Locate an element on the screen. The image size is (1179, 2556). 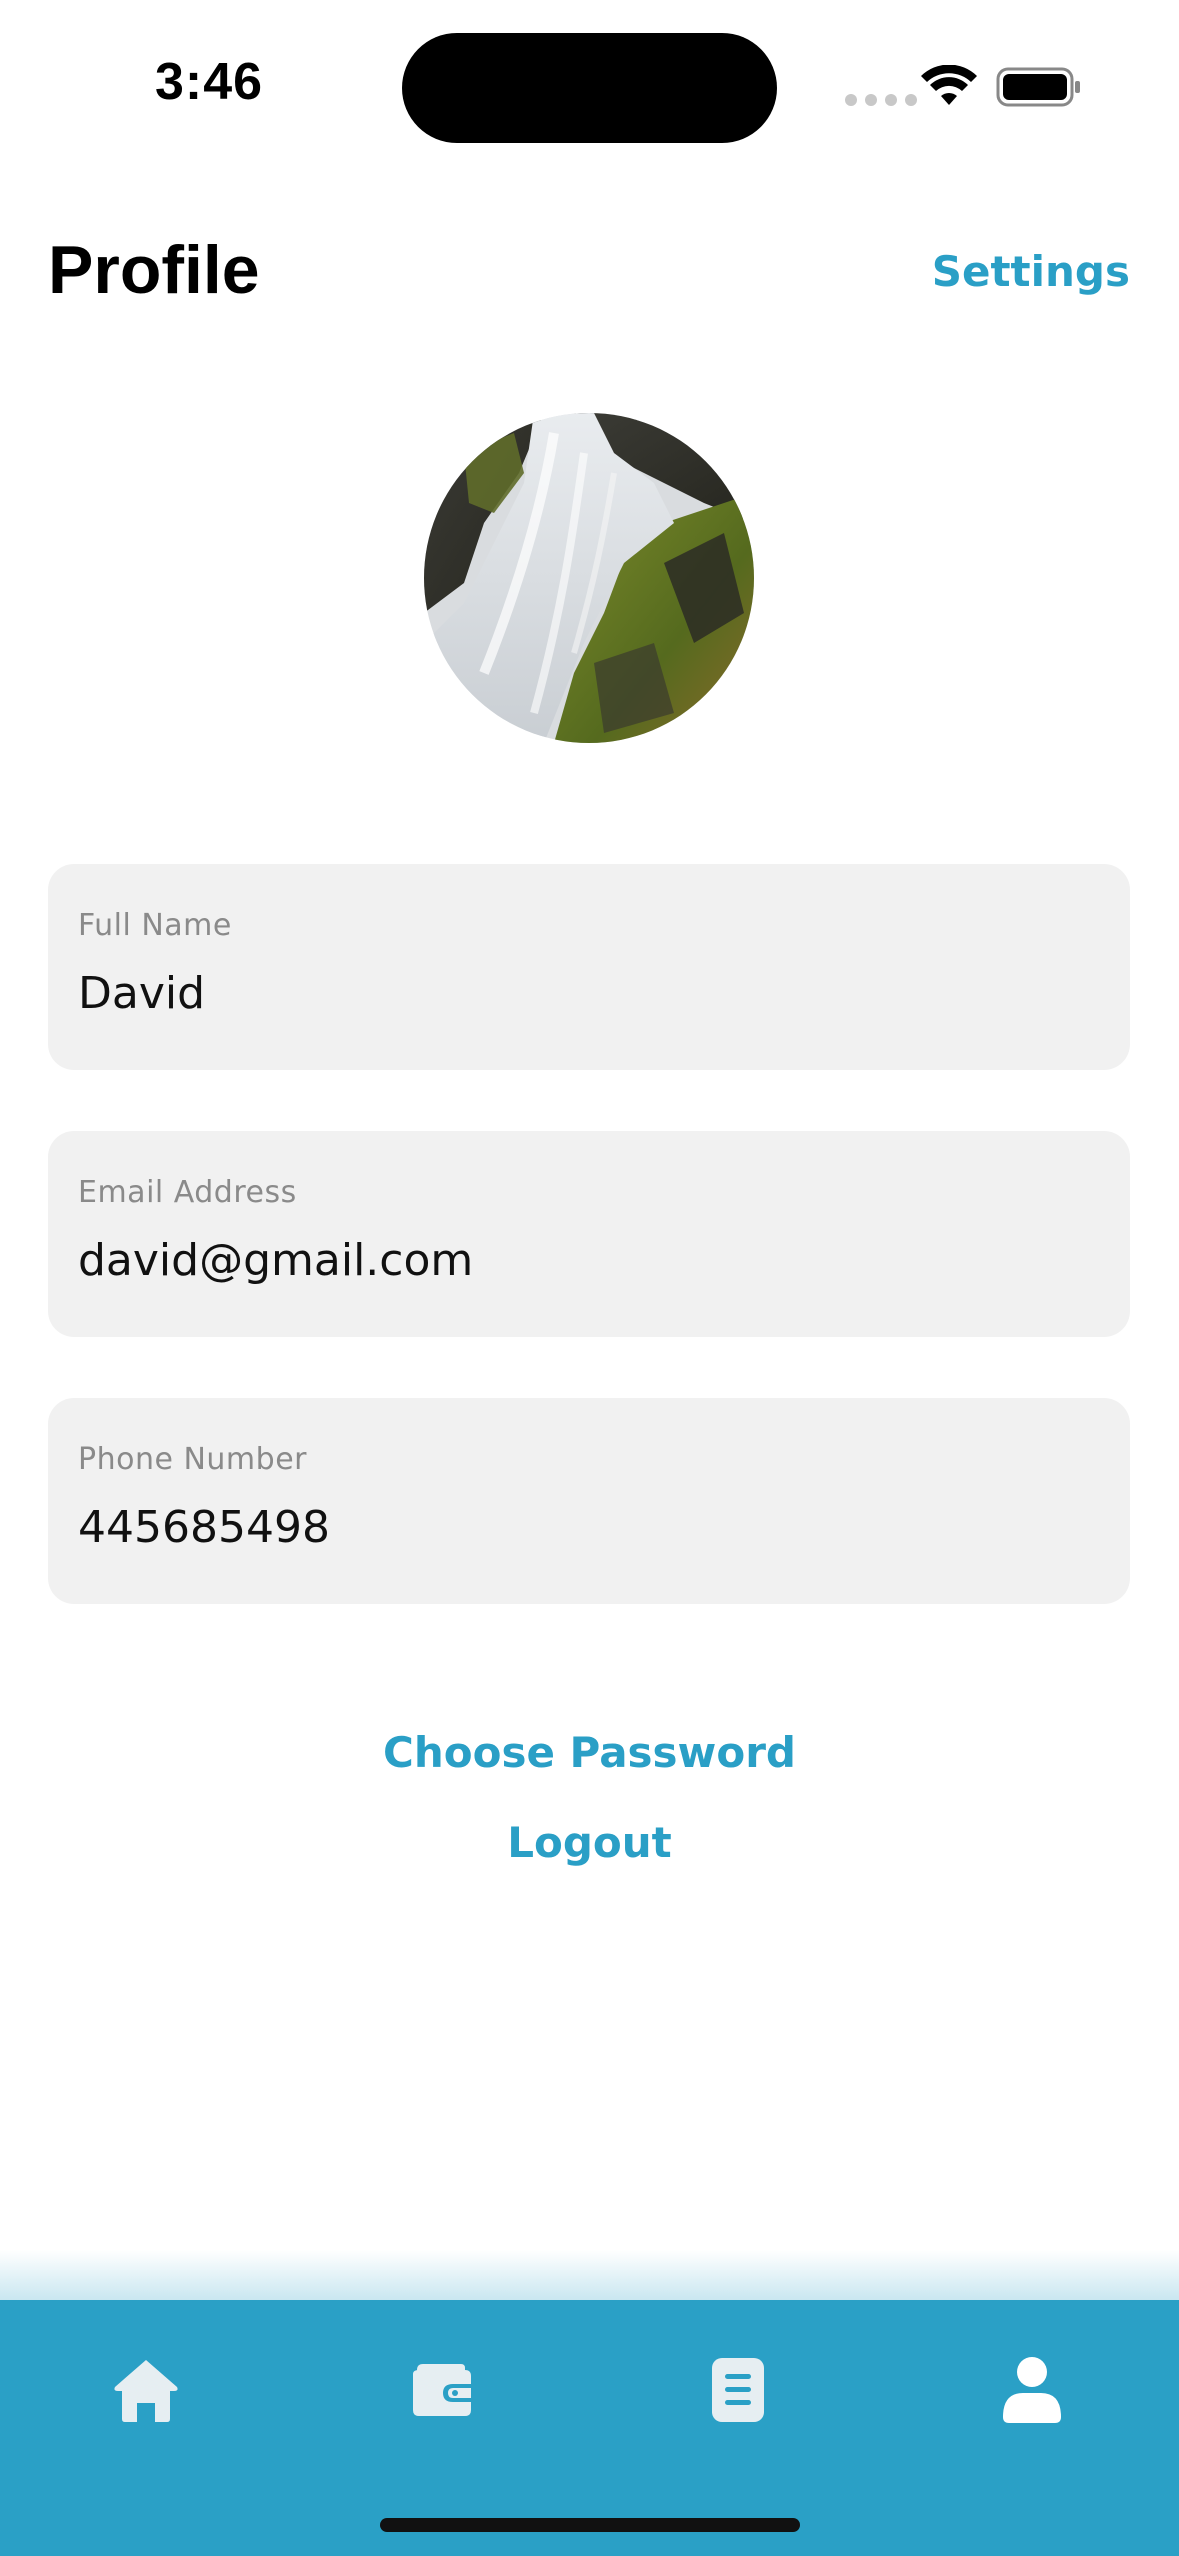
user-icon is located at coordinates (1032, 2390).